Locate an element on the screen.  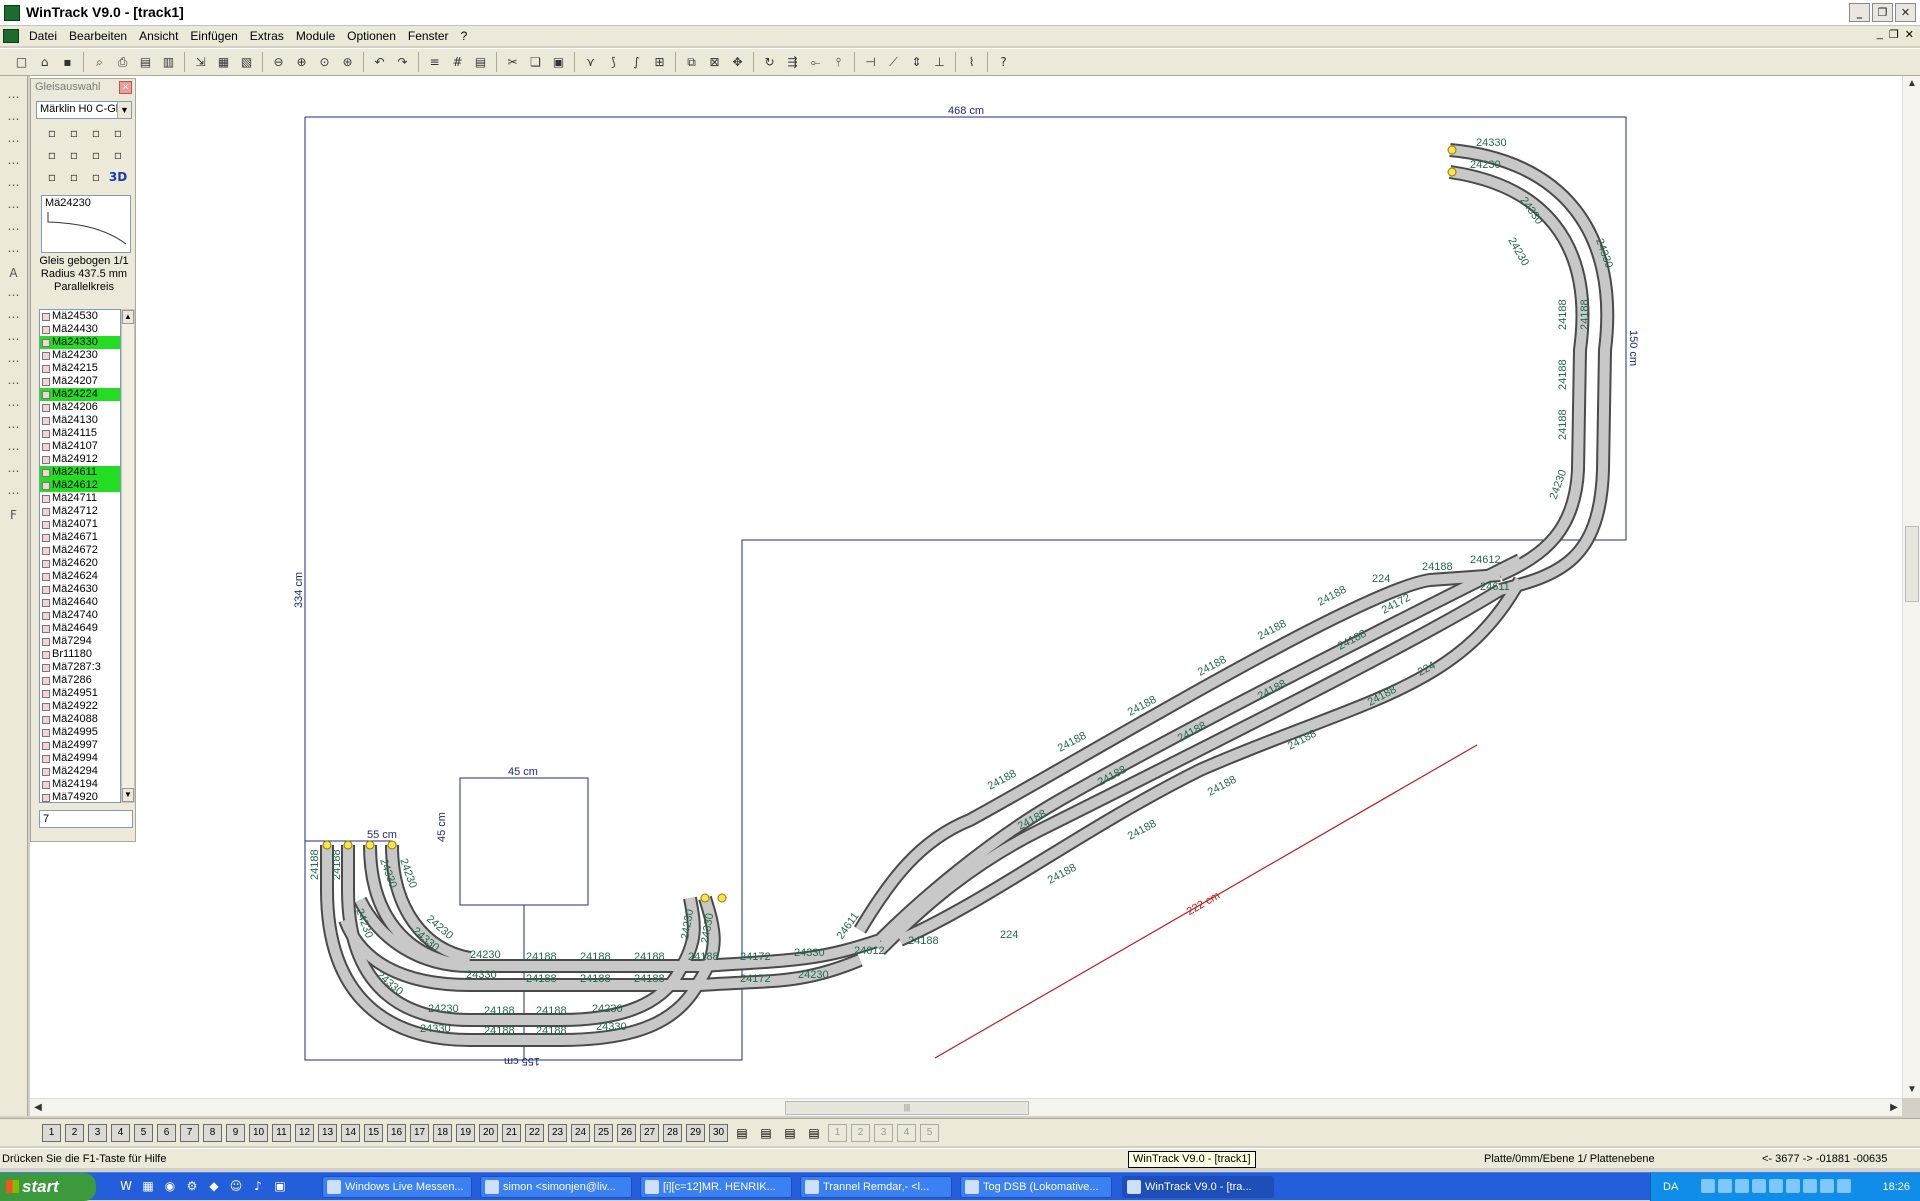
manufacturer-select: Märklin H0 C-Gleis ▼ is located at coordinates (84, 110).